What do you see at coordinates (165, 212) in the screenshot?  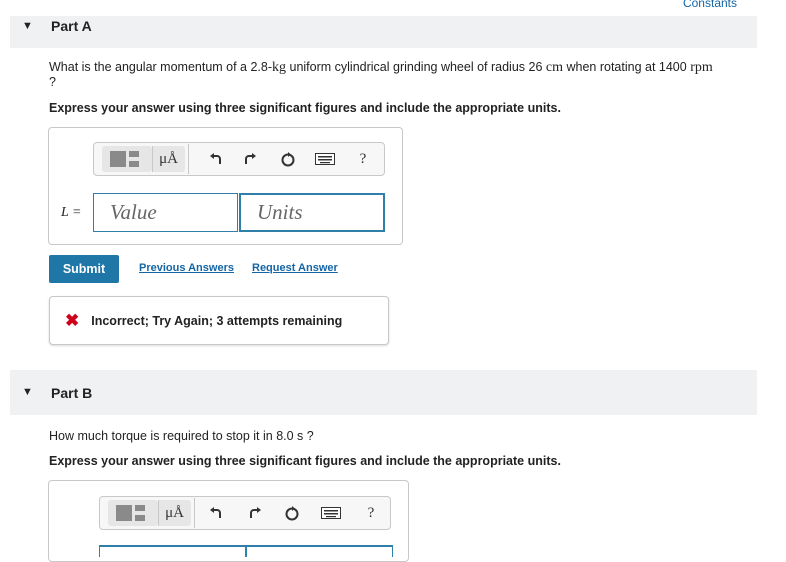 I see `value-input: Value` at bounding box center [165, 212].